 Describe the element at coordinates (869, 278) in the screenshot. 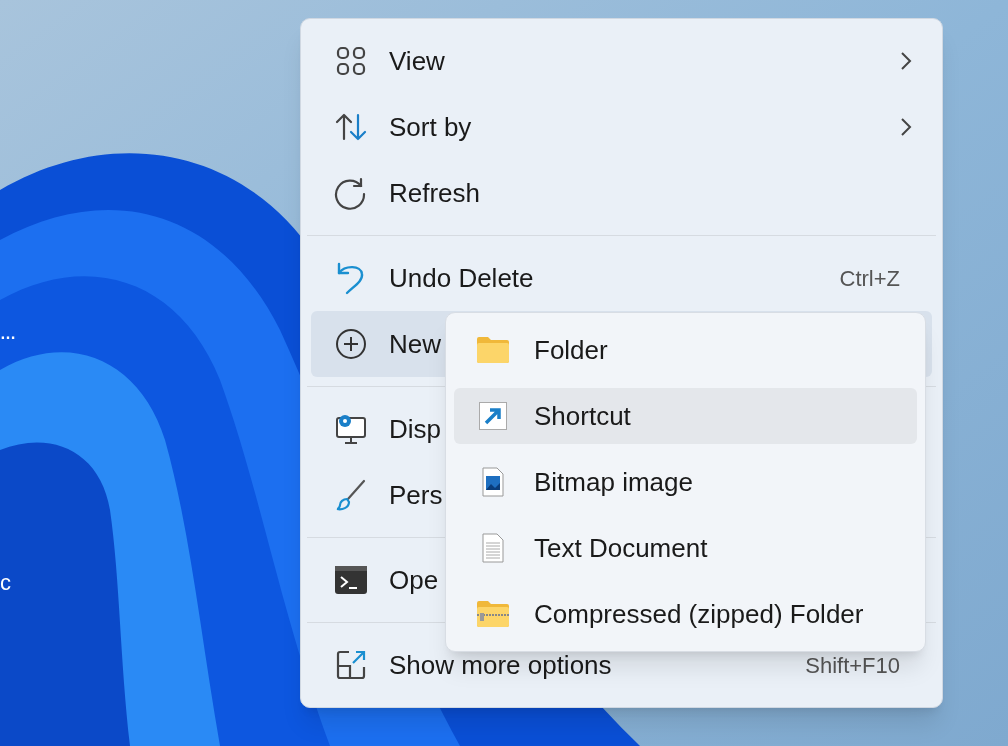

I see `shortcut-text: Ctrl+Z` at that location.